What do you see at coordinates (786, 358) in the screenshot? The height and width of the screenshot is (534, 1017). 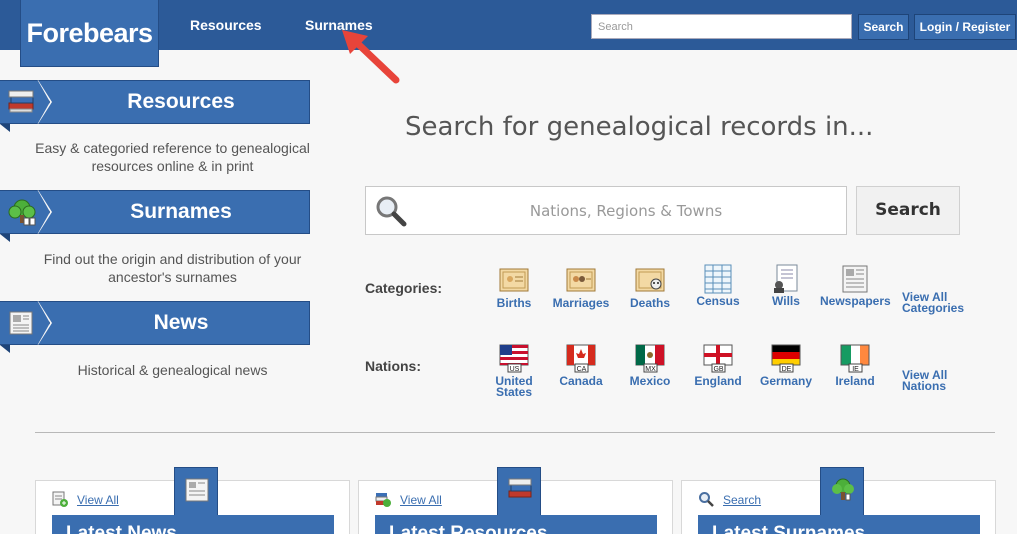 I see `germany-flag-icon: DE` at bounding box center [786, 358].